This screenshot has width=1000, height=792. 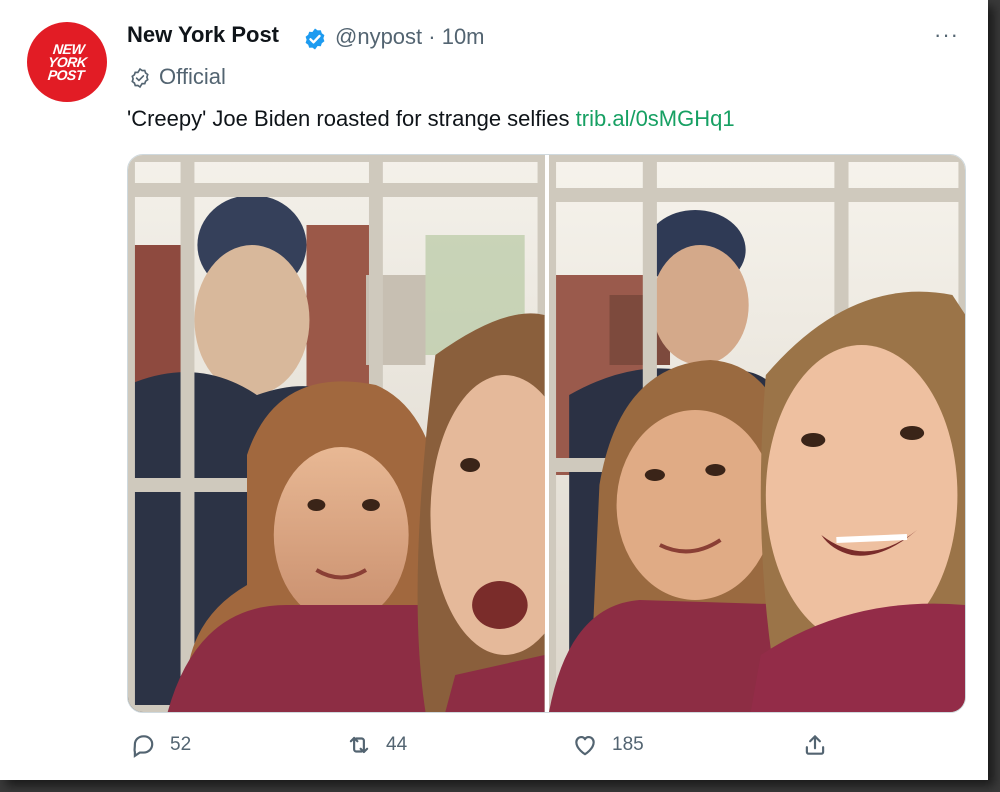 I want to click on action-bar: 52 44 185, so click(x=494, y=750).